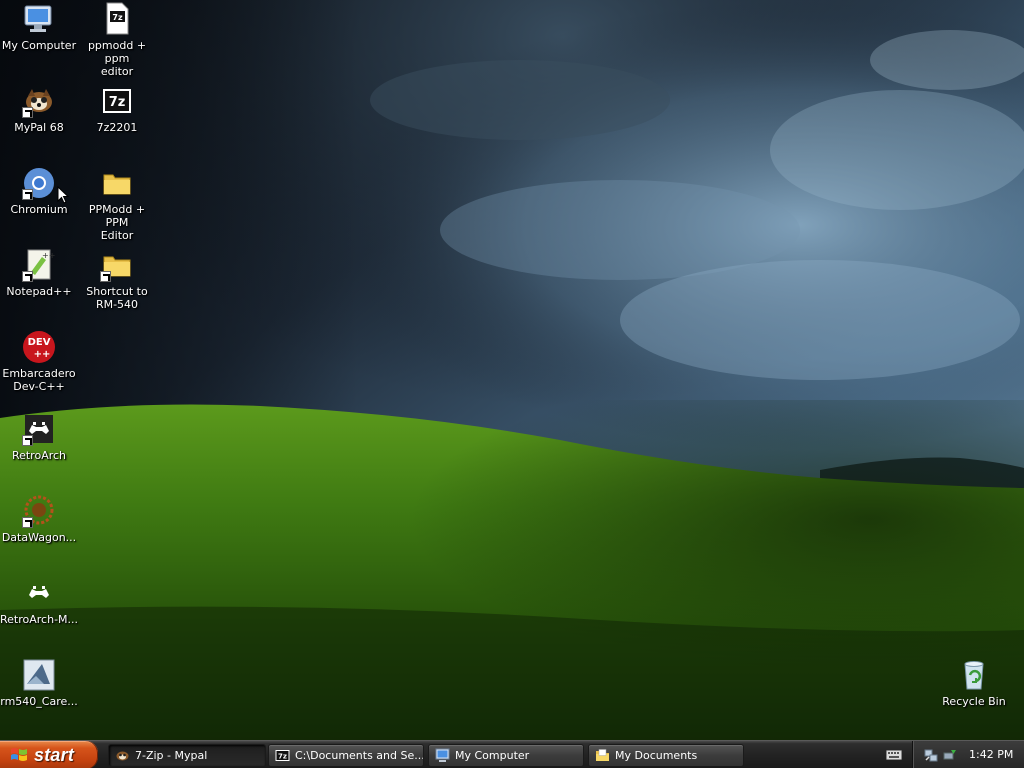 This screenshot has width=1024, height=768. Describe the element at coordinates (63, 195) in the screenshot. I see `mouse-cursor-icon` at that location.